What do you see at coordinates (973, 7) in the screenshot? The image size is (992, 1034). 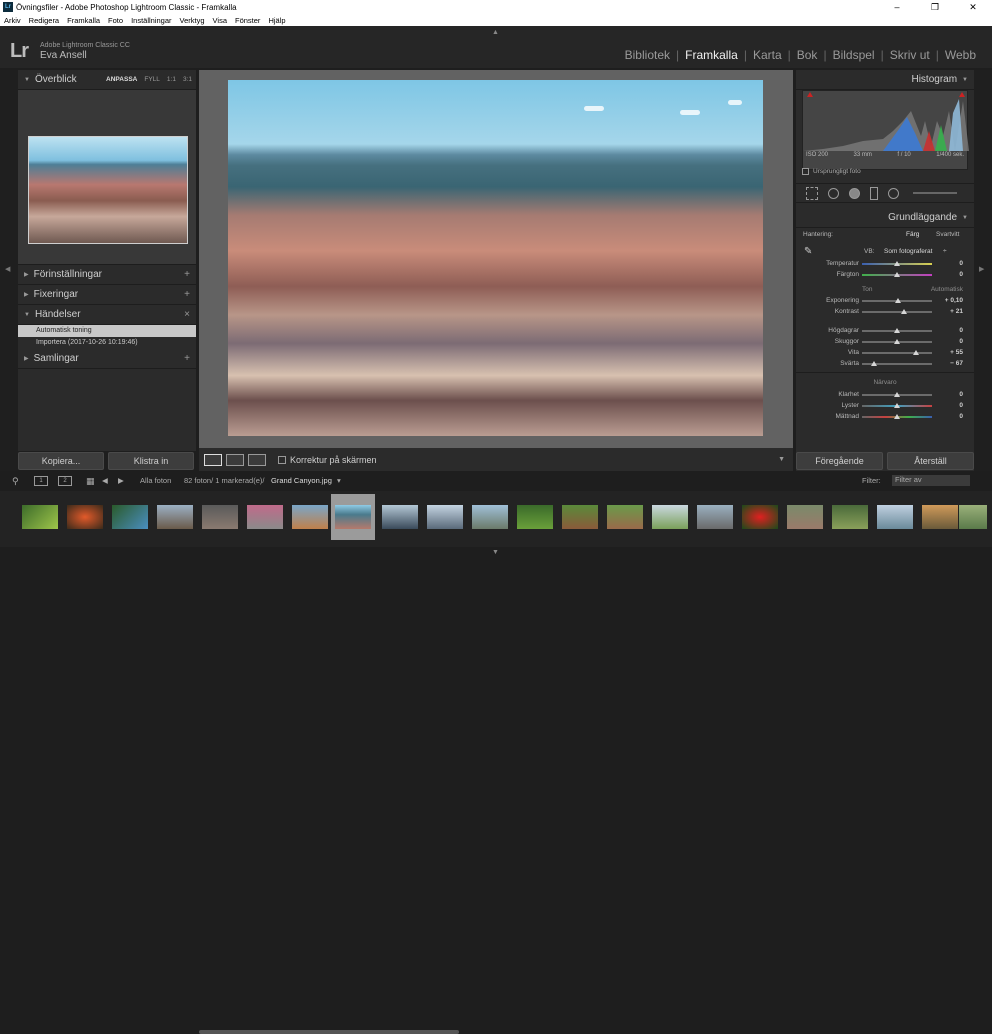 I see `close-icon: ✕` at bounding box center [973, 7].